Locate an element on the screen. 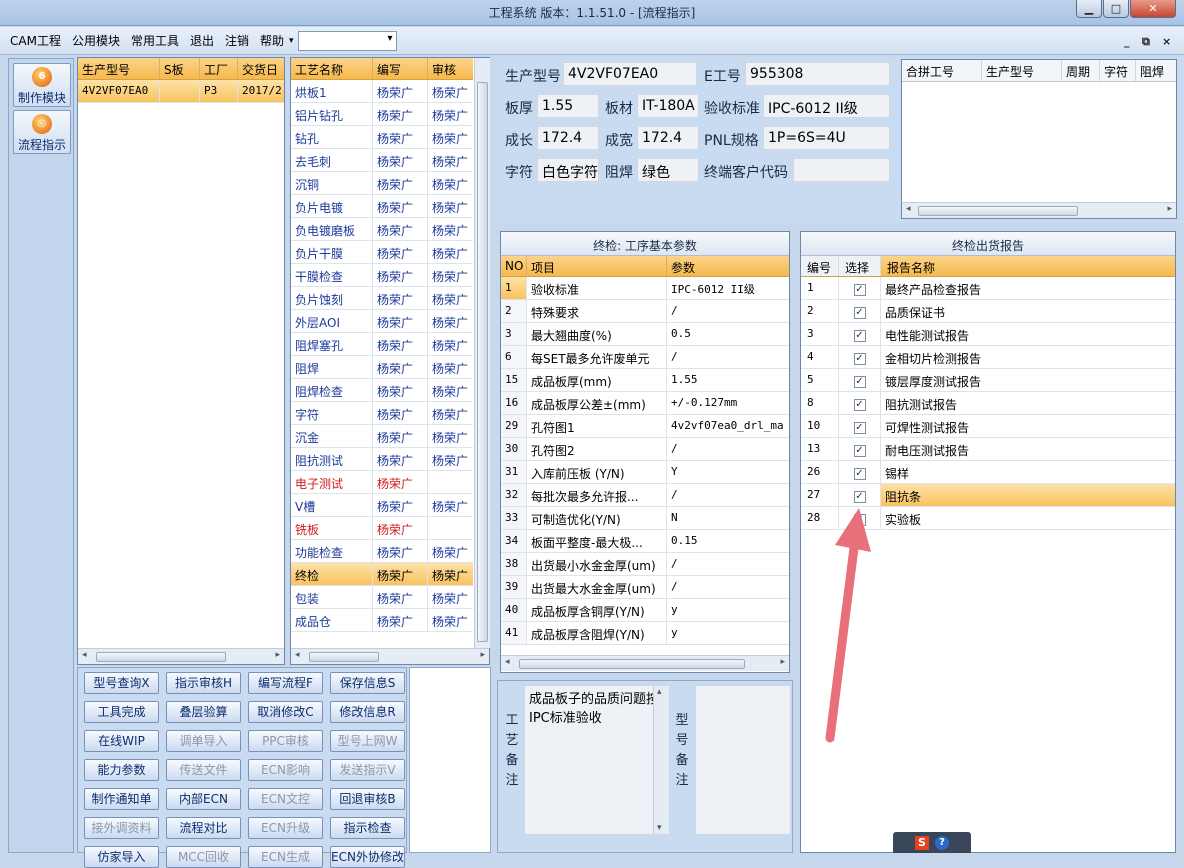  col-report-name: 报告名称 is located at coordinates (1028, 266).